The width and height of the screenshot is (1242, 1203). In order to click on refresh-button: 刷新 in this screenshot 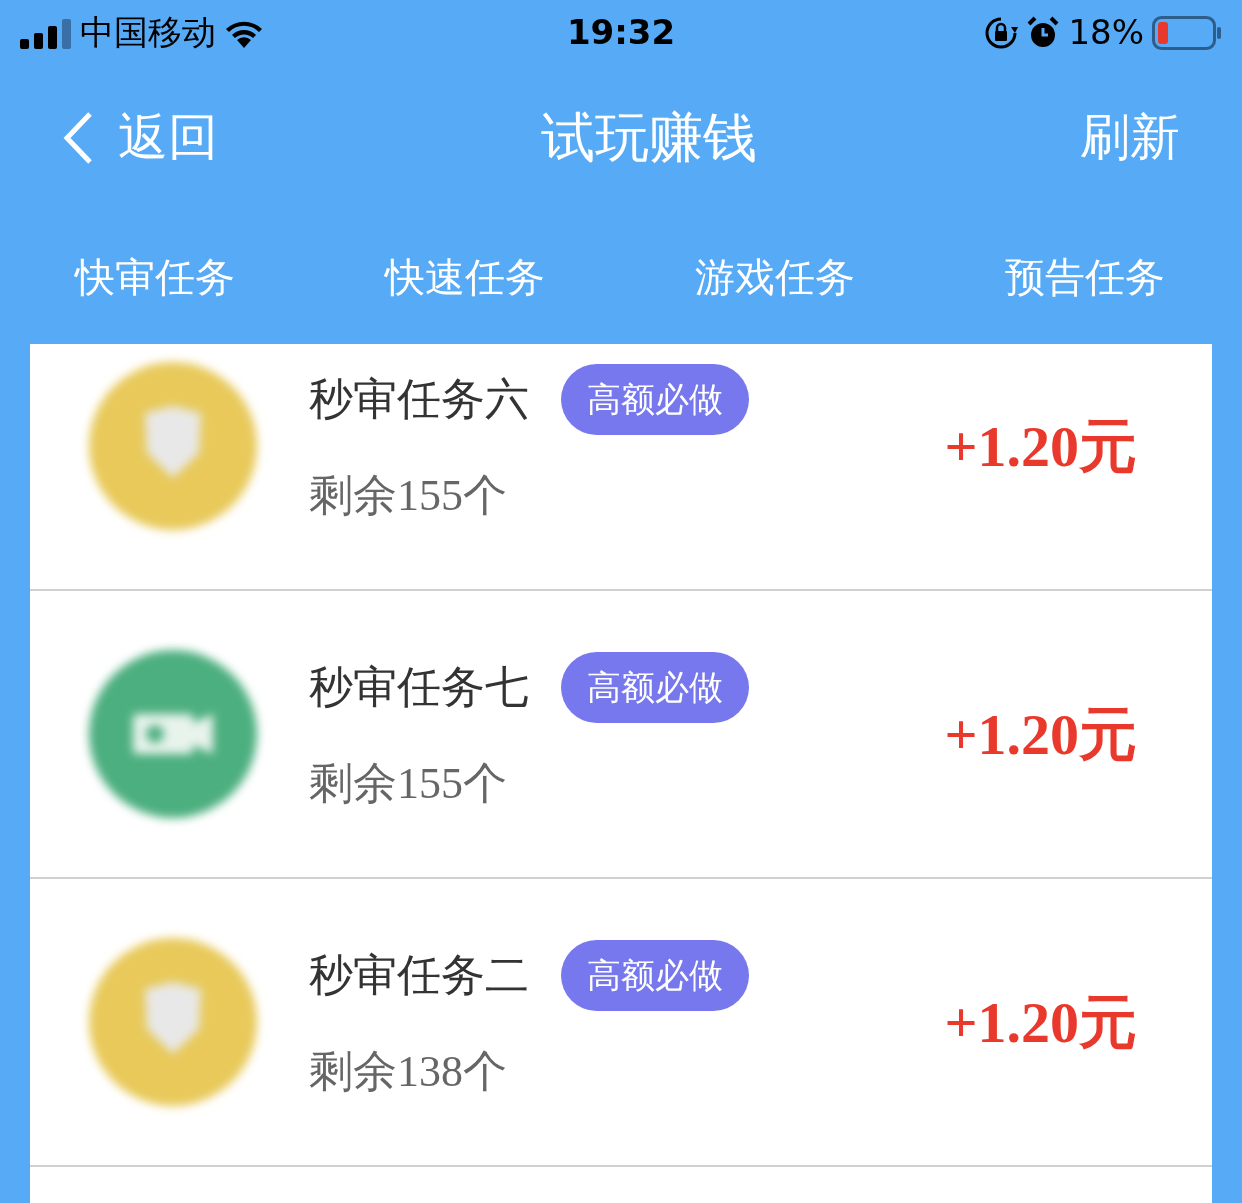, I will do `click(1130, 137)`.